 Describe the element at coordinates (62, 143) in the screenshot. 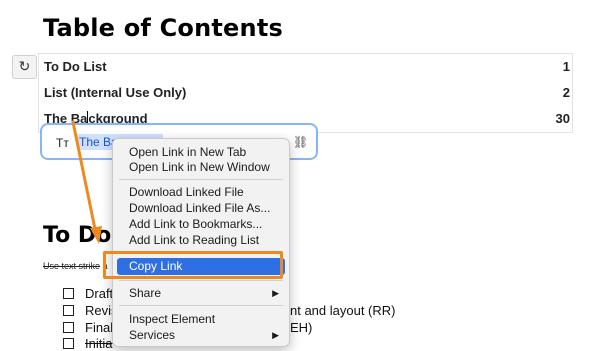

I see `text-format-icon: Tт` at that location.